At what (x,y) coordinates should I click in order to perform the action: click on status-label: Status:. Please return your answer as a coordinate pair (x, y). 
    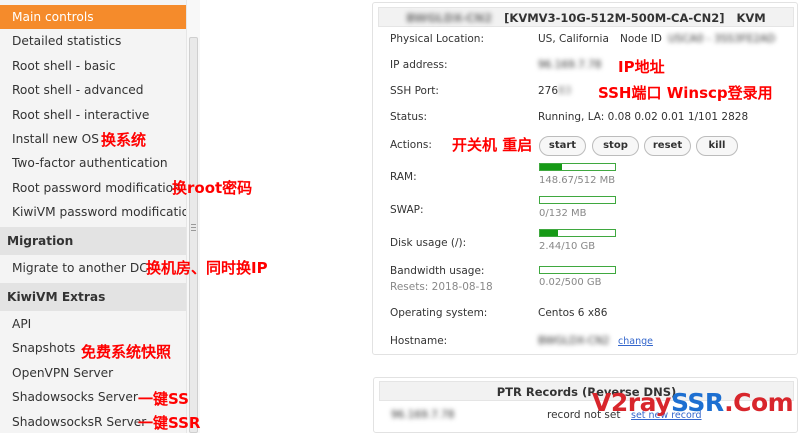
    Looking at the image, I should click on (408, 117).